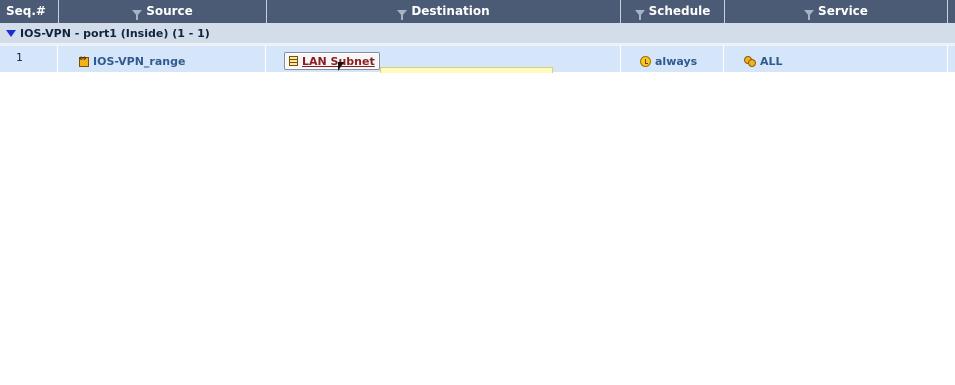 The height and width of the screenshot is (385, 955). I want to click on source-object: IOS-VPN_range, so click(132, 61).